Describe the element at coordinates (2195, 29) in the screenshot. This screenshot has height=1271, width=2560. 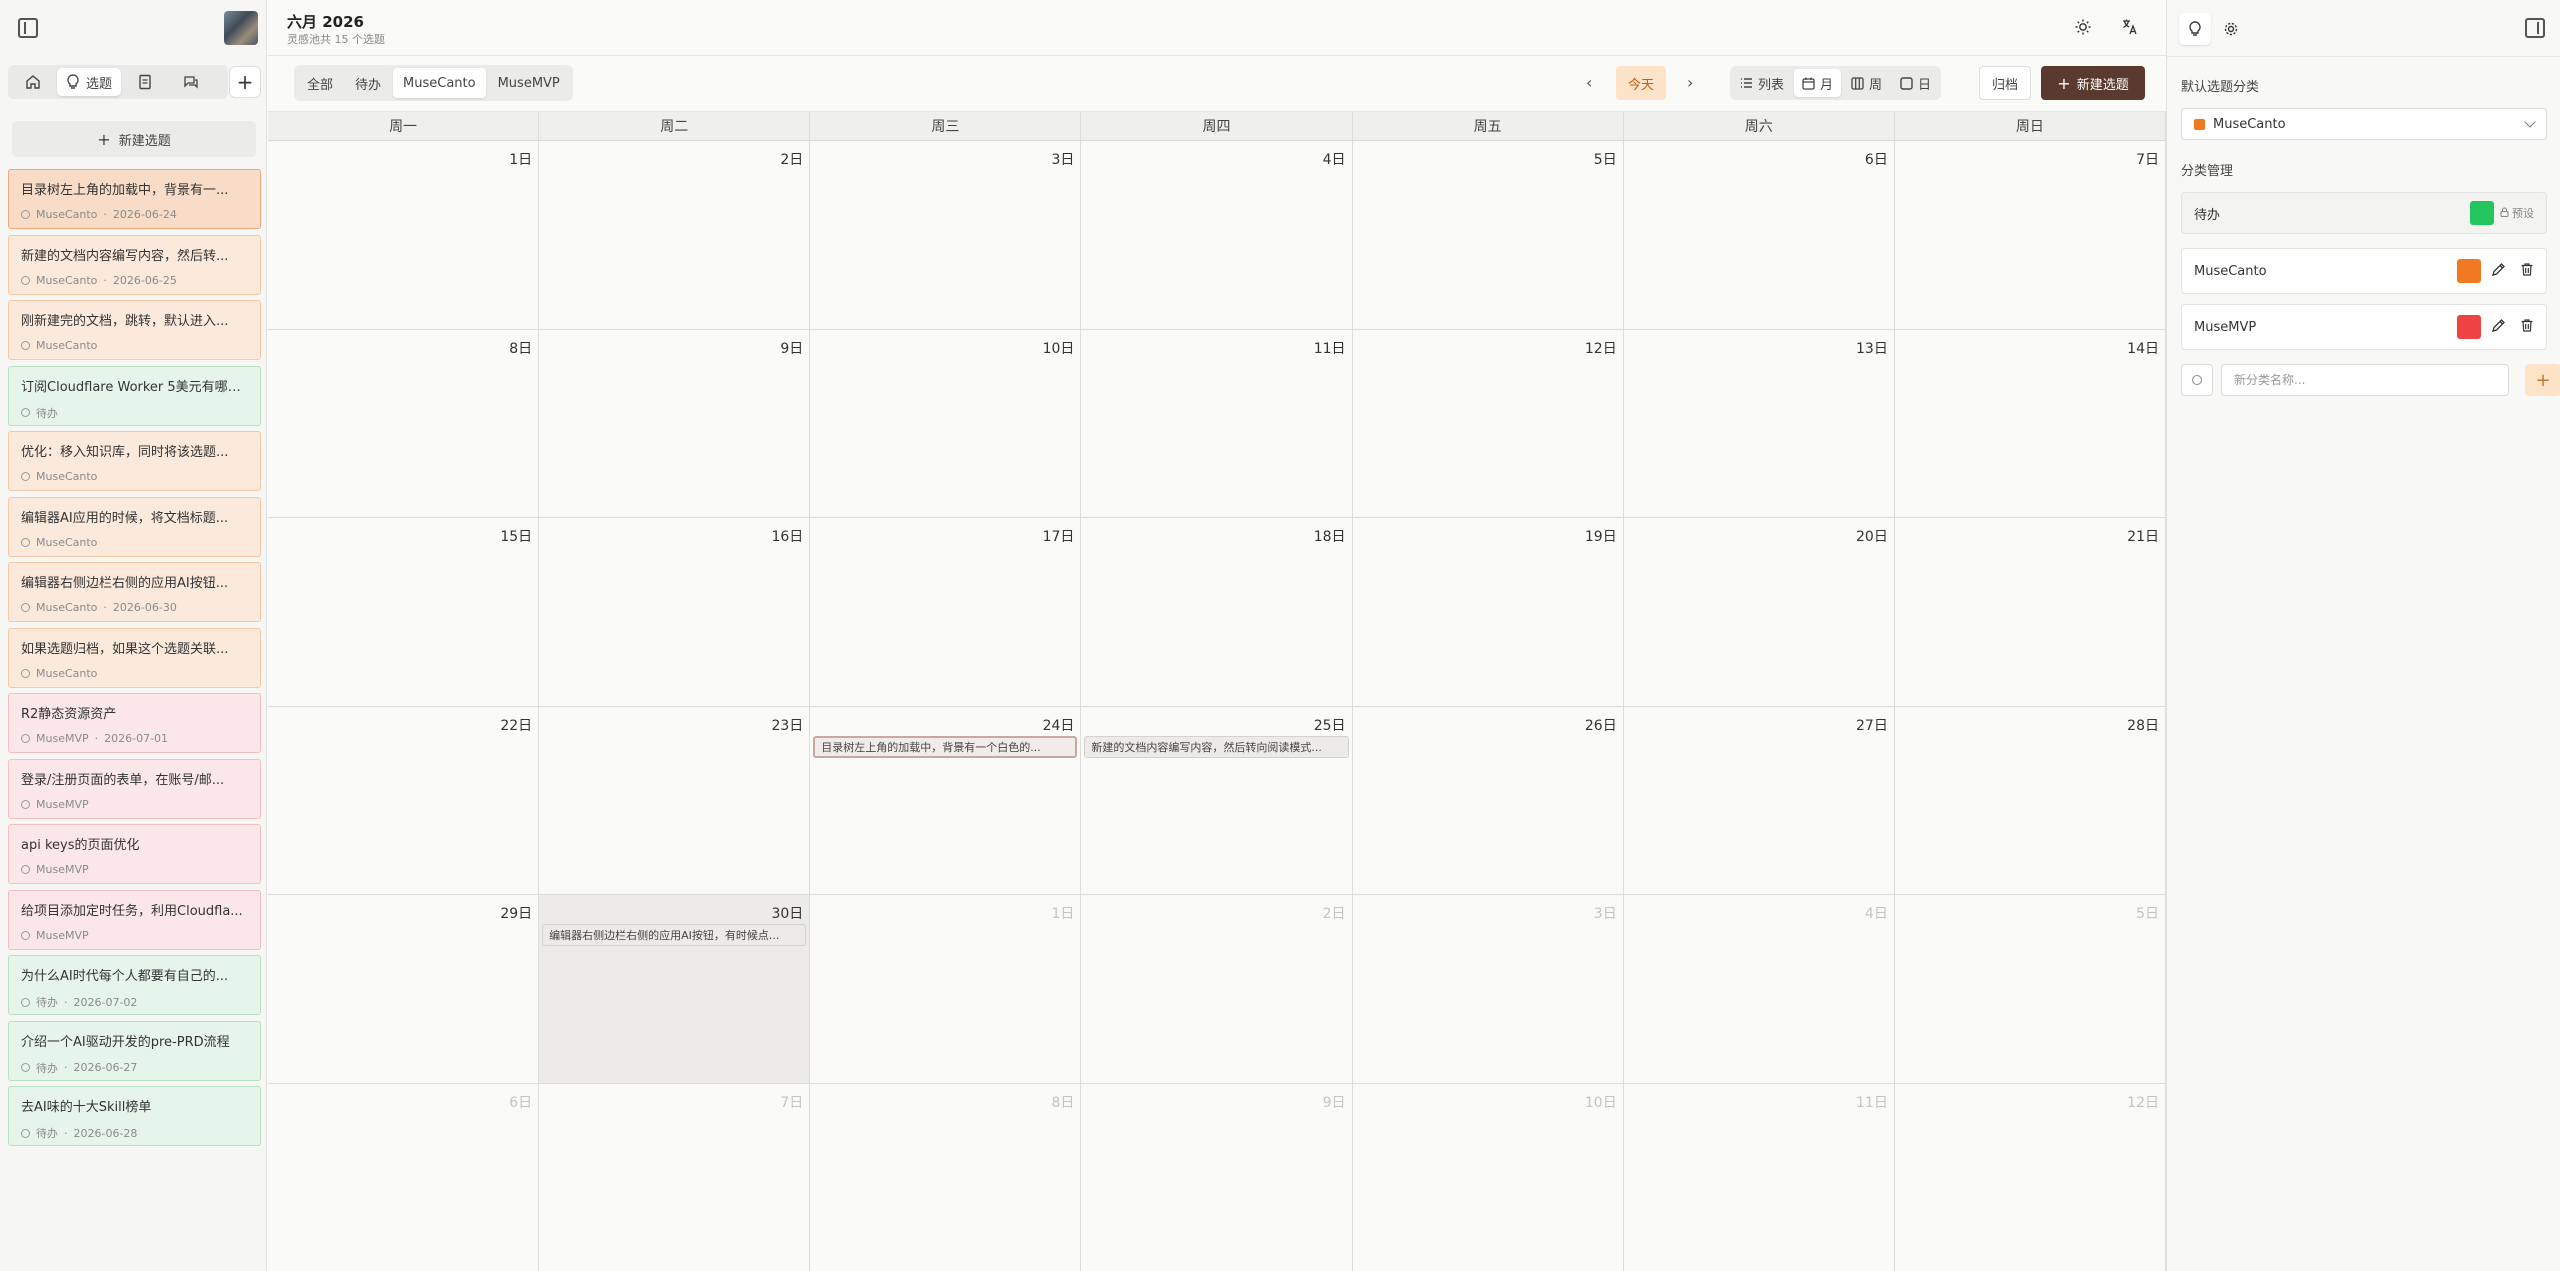
I see `tab-topics` at that location.